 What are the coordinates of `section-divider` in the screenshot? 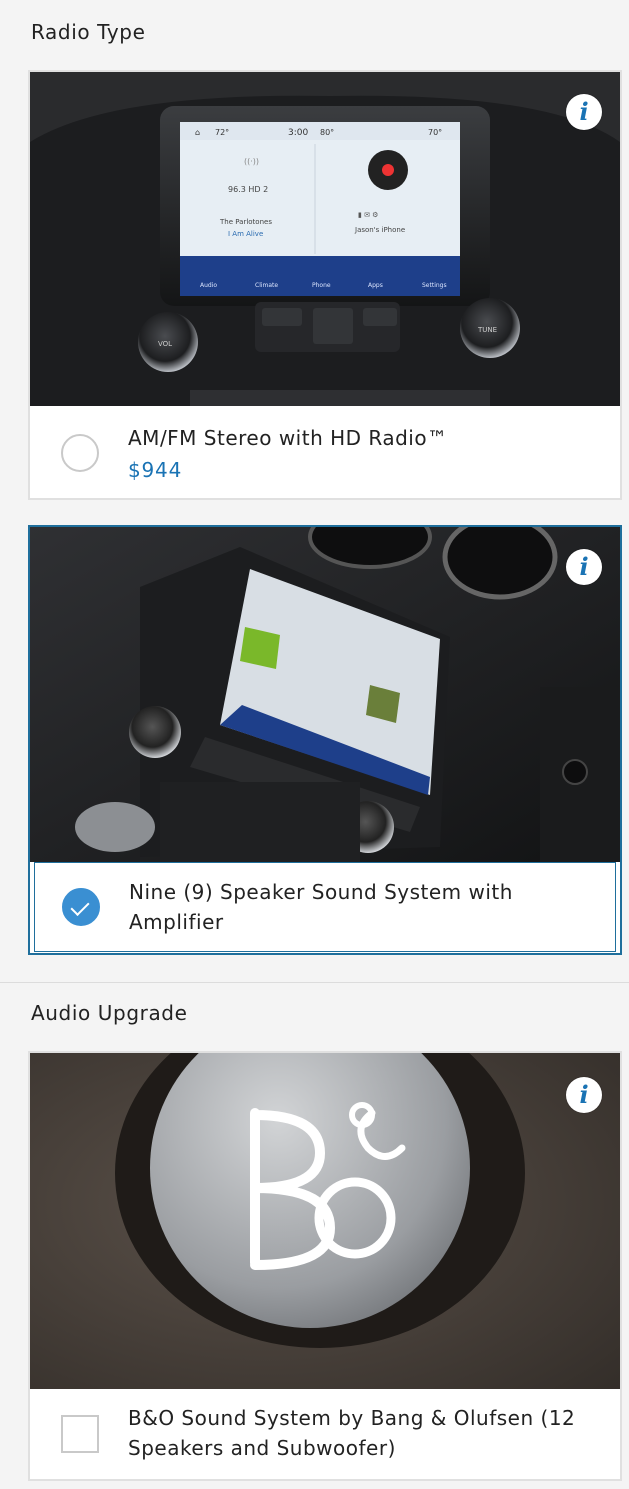 It's located at (314, 982).